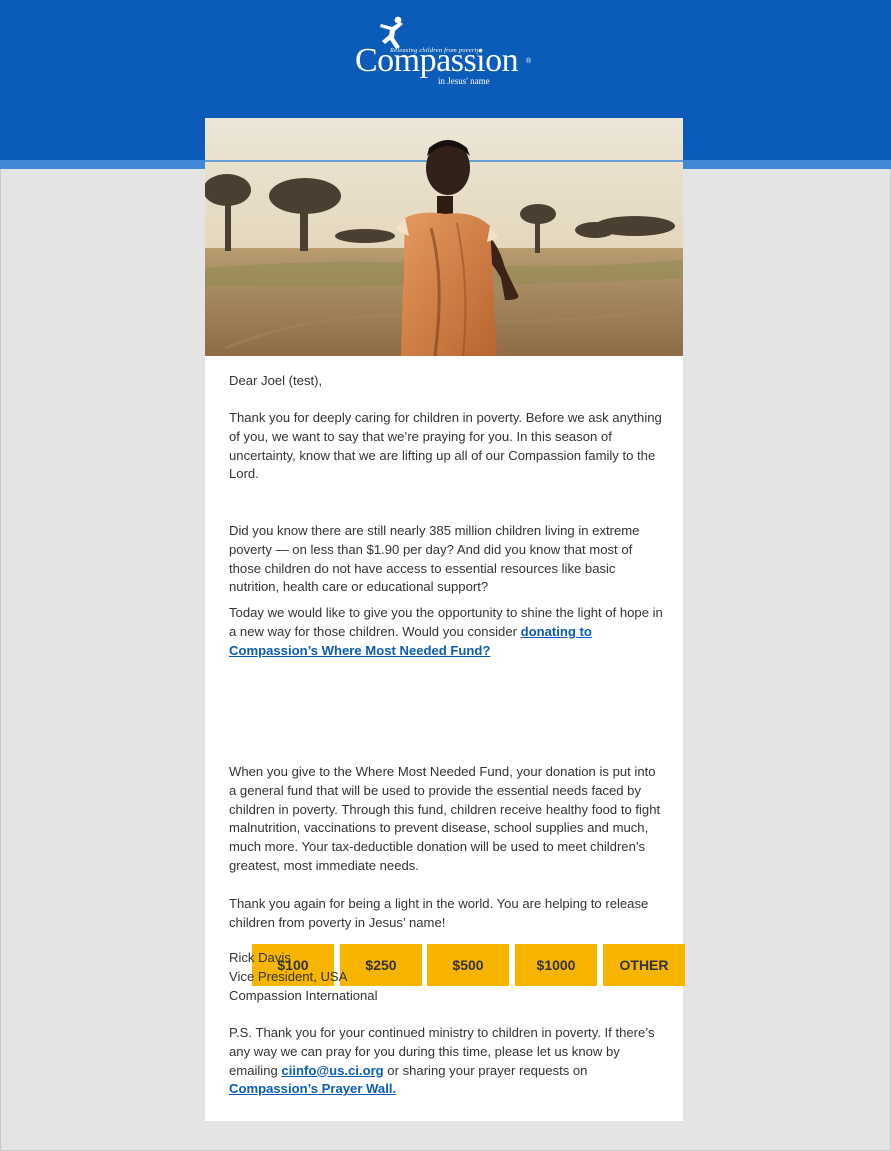  I want to click on signature-title: Vice President, USA, so click(288, 976).